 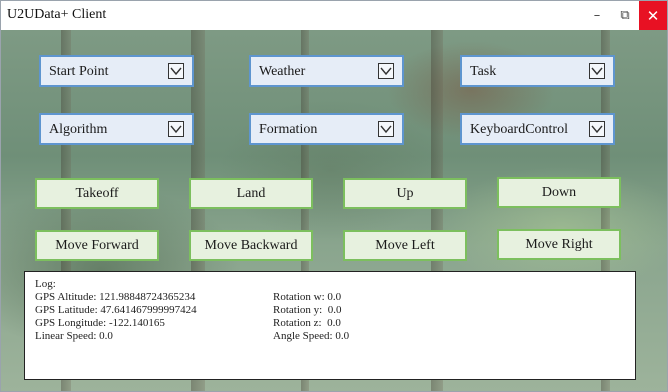 I want to click on log-header: Log:, so click(x=45, y=284).